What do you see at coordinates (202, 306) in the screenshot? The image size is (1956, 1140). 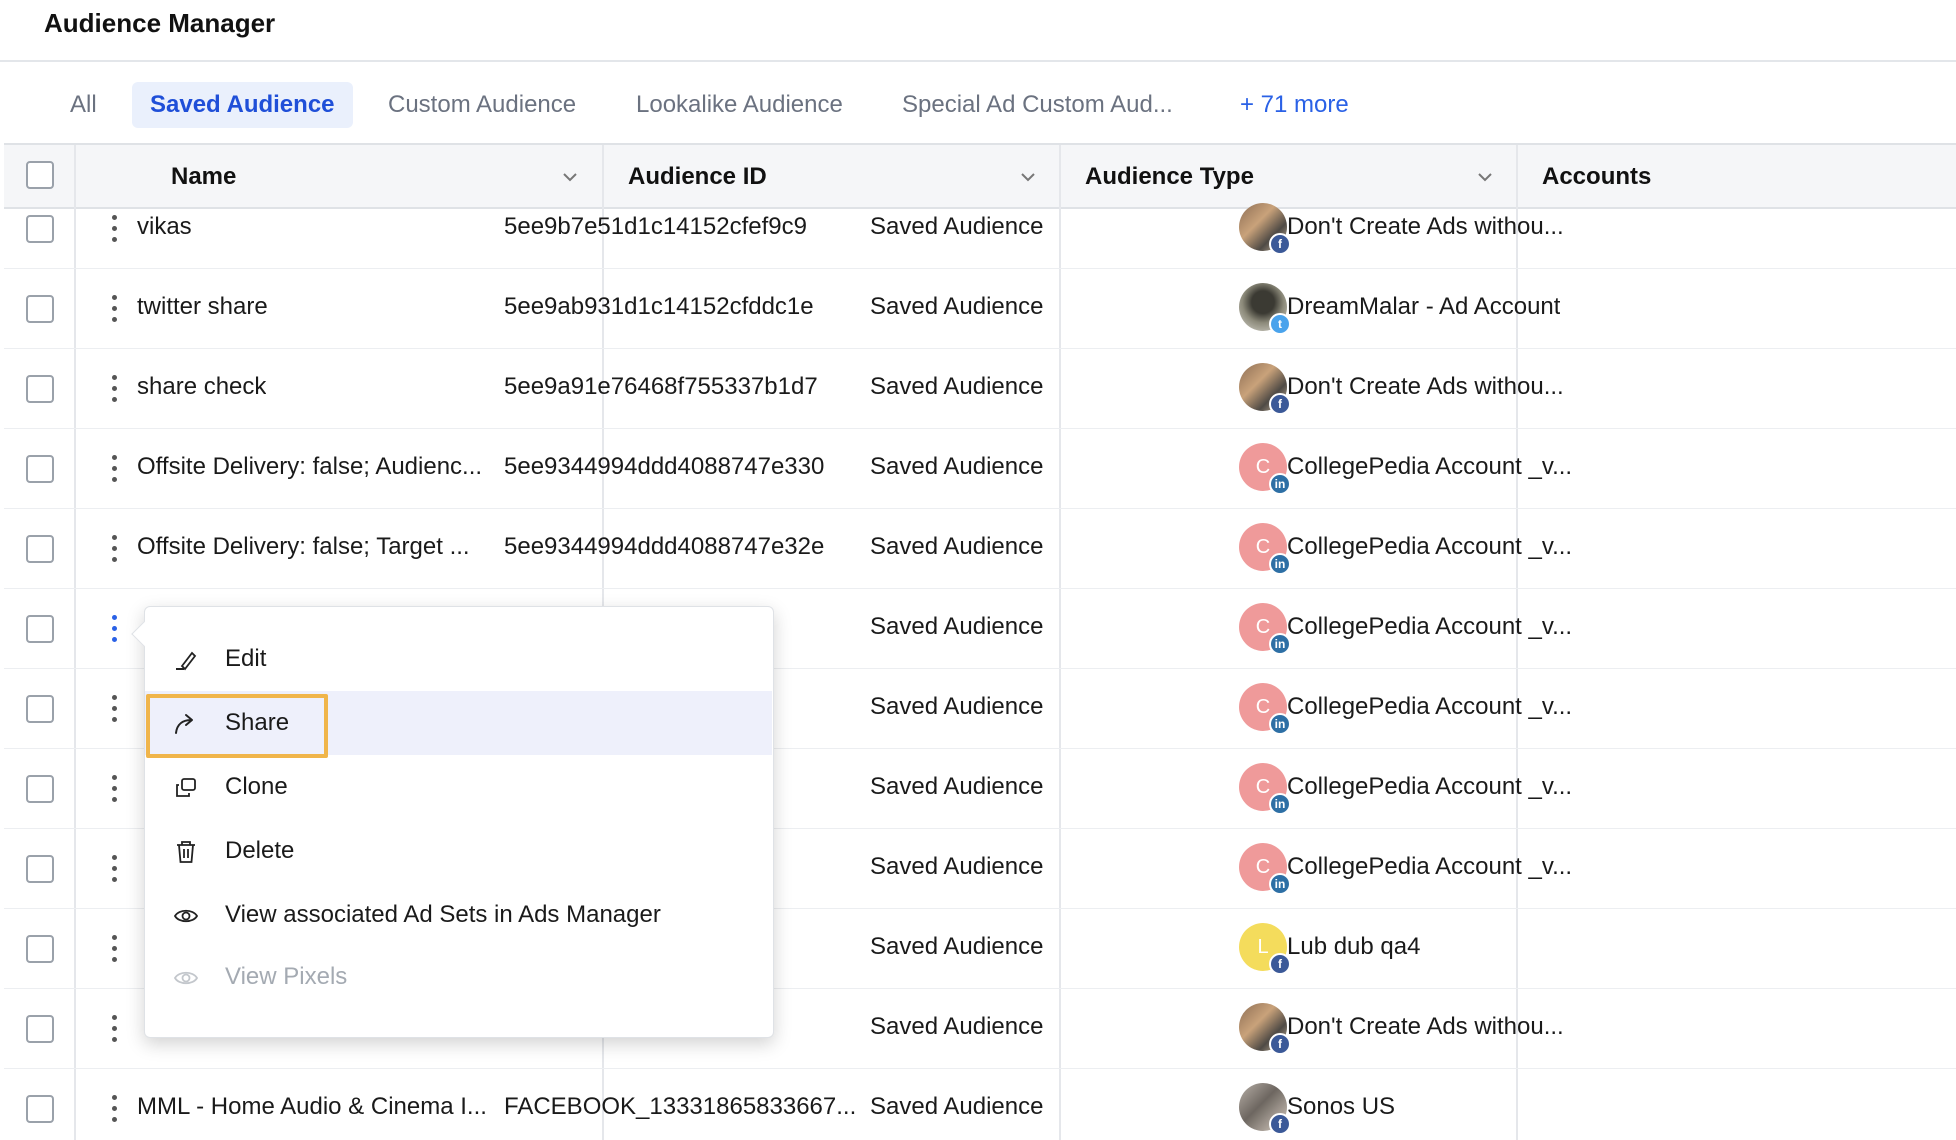 I see `audience-name: twitter share` at bounding box center [202, 306].